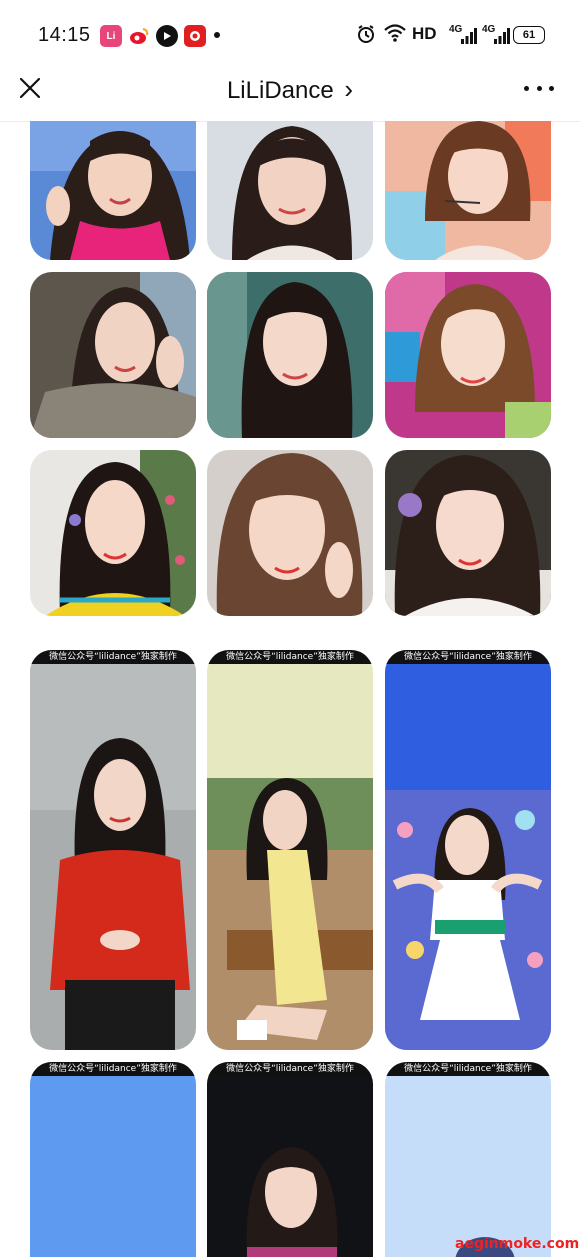 The image size is (580, 1257). I want to click on account-title-link: LiLiDance ›, so click(290, 89).